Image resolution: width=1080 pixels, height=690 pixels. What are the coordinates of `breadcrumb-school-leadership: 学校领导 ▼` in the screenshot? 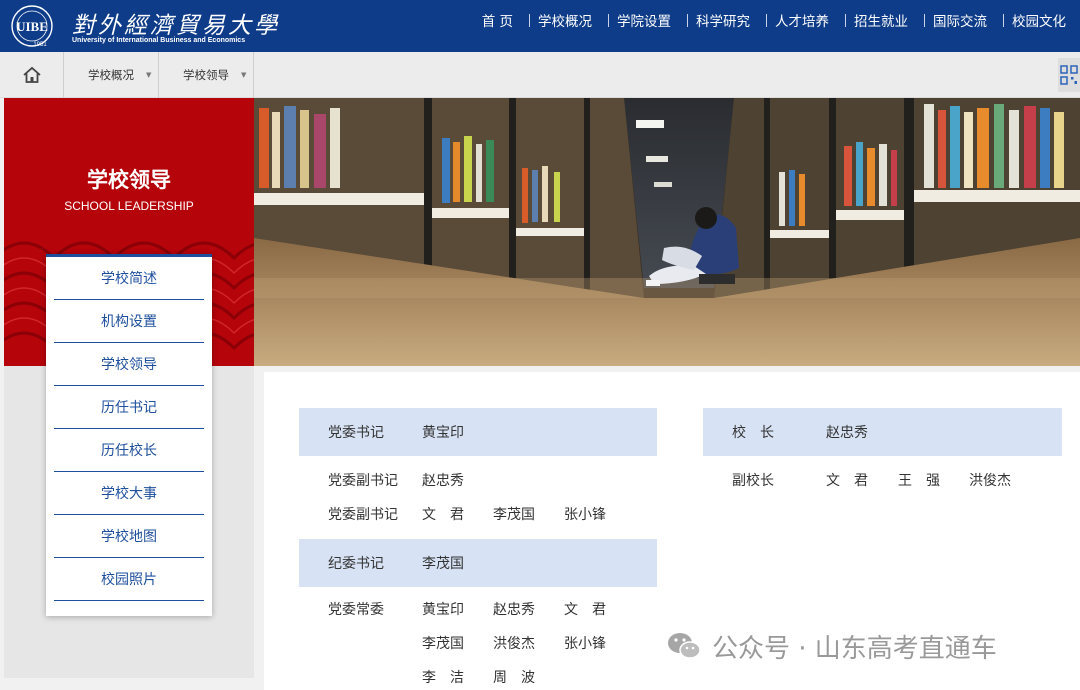 It's located at (206, 75).